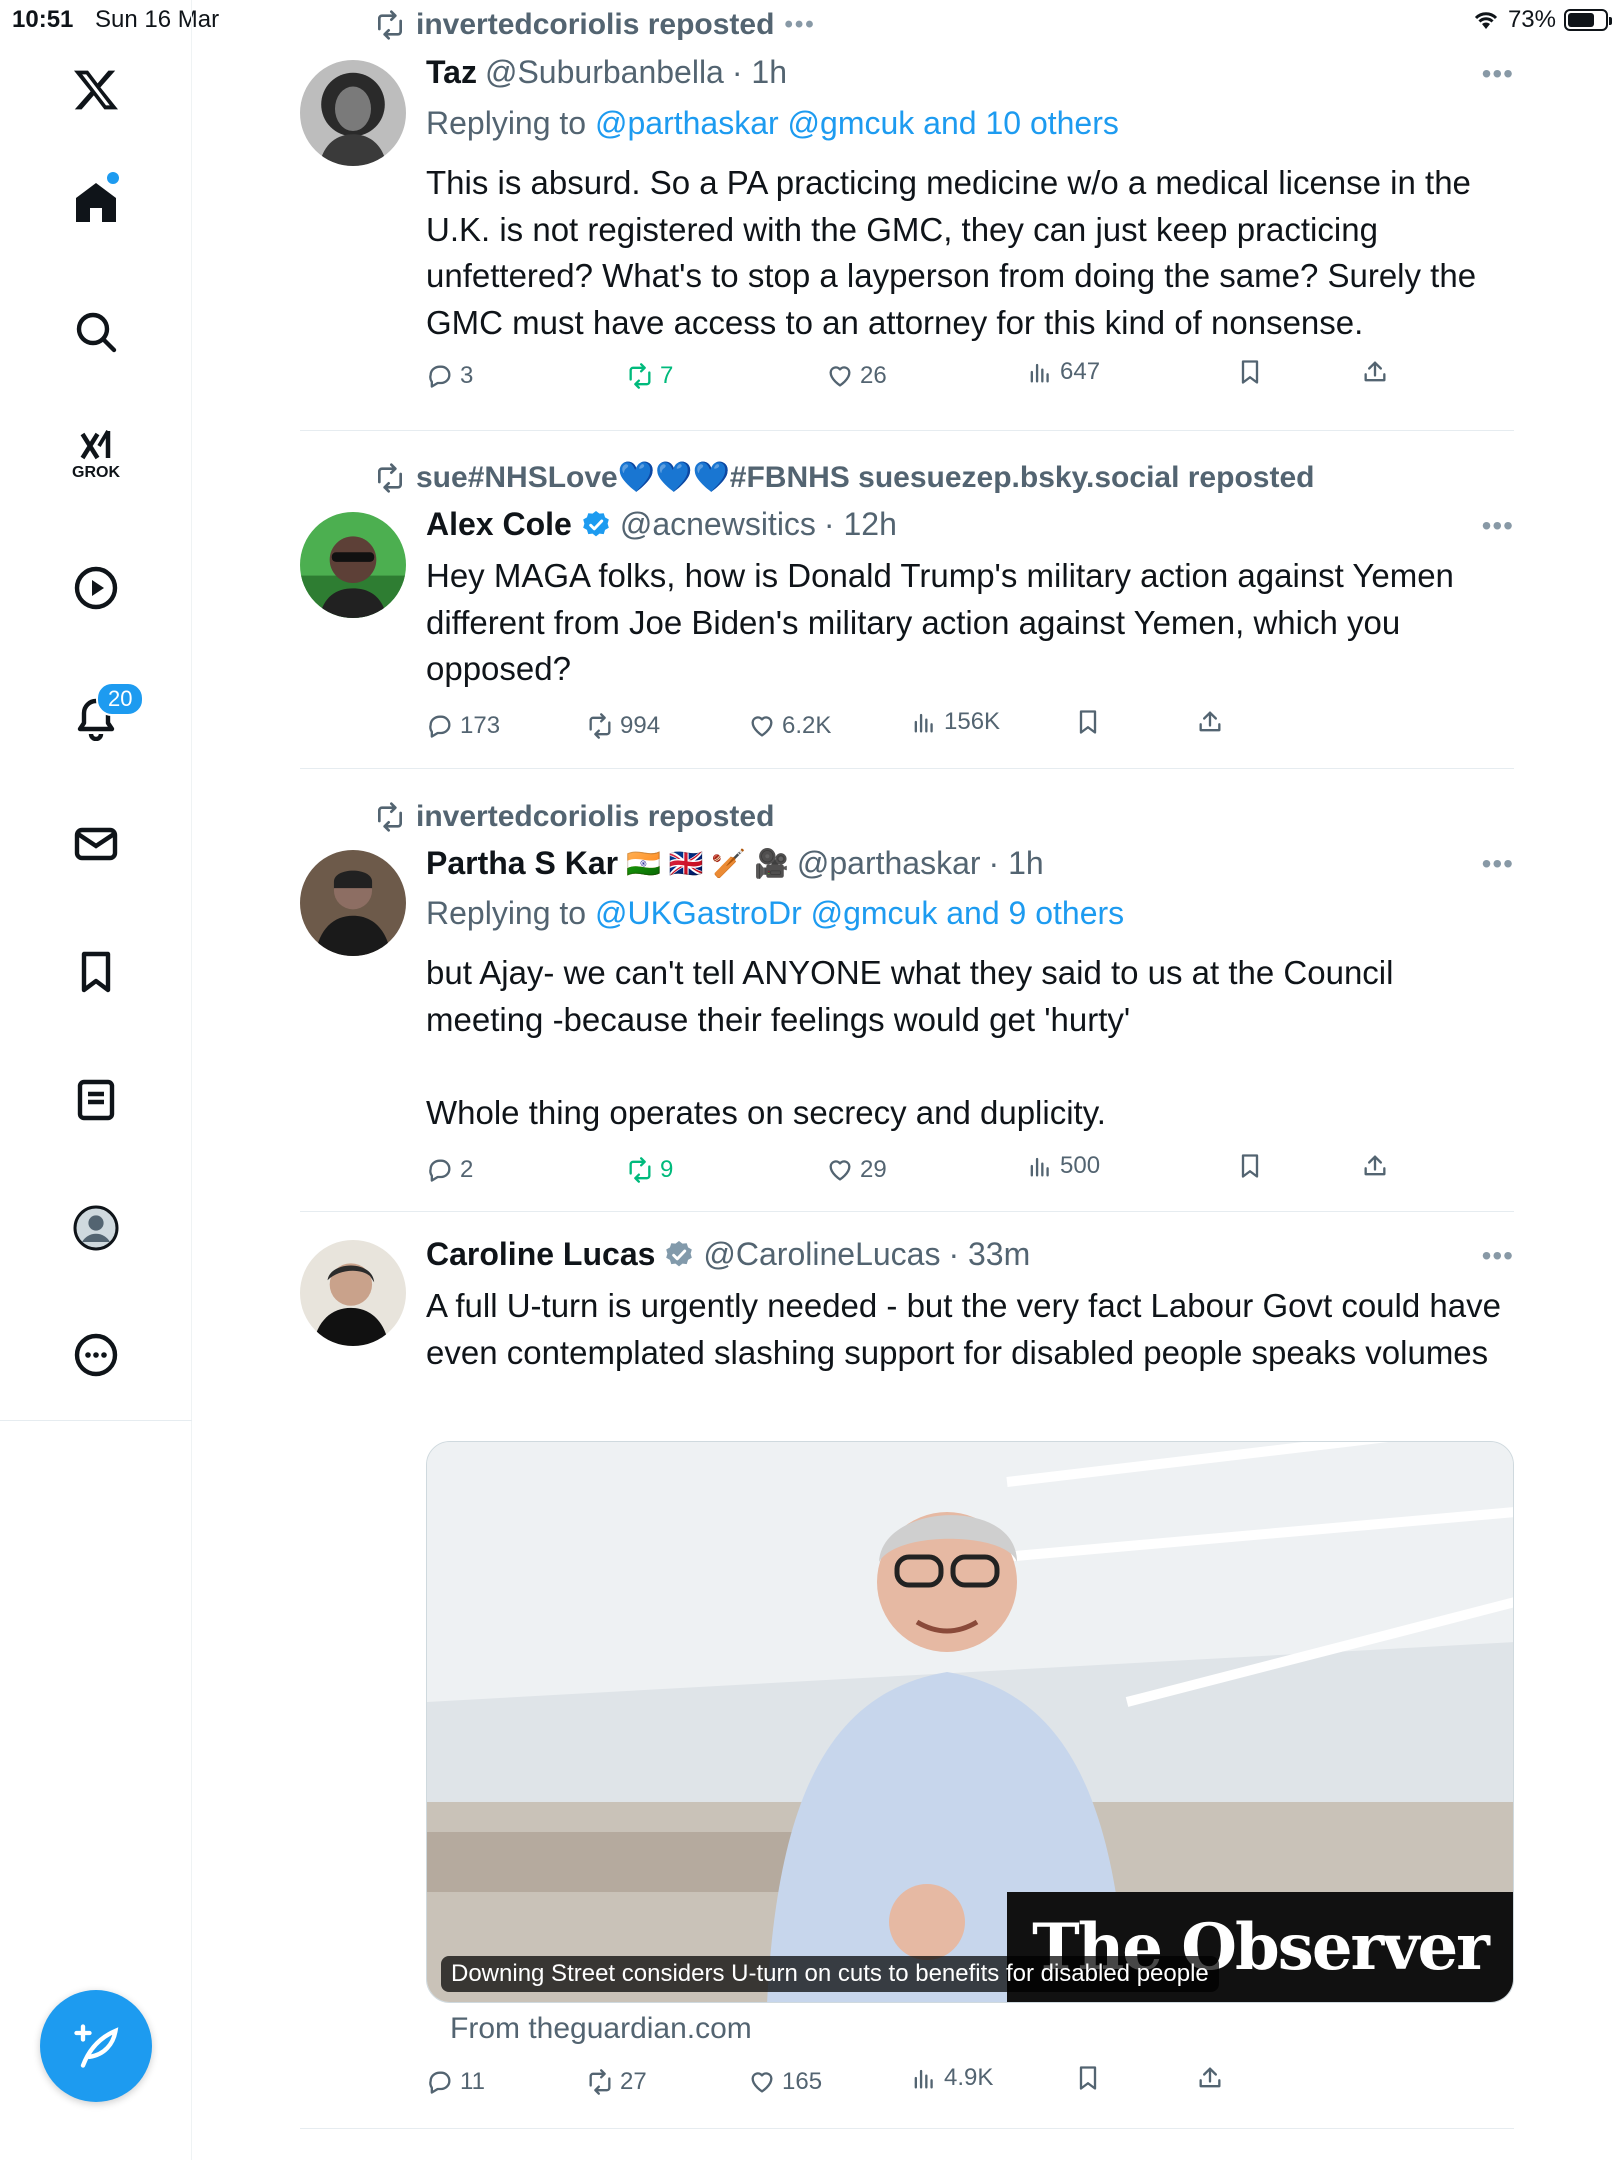 The width and height of the screenshot is (1620, 2160). I want to click on more-icon, so click(96, 1355).